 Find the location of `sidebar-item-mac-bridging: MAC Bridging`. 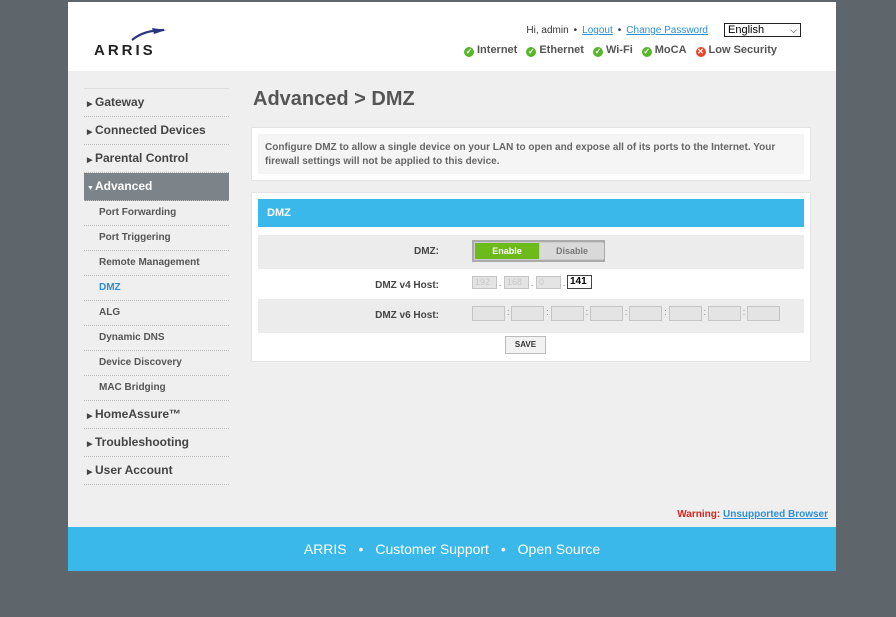

sidebar-item-mac-bridging: MAC Bridging is located at coordinates (156, 388).